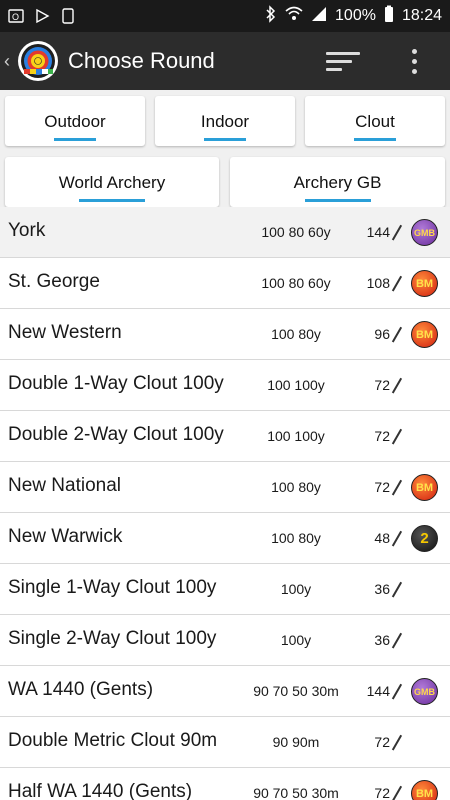  I want to click on list-item: WA 1440 (Gents) 90 70 50 30m 144 GMB, so click(225, 691).